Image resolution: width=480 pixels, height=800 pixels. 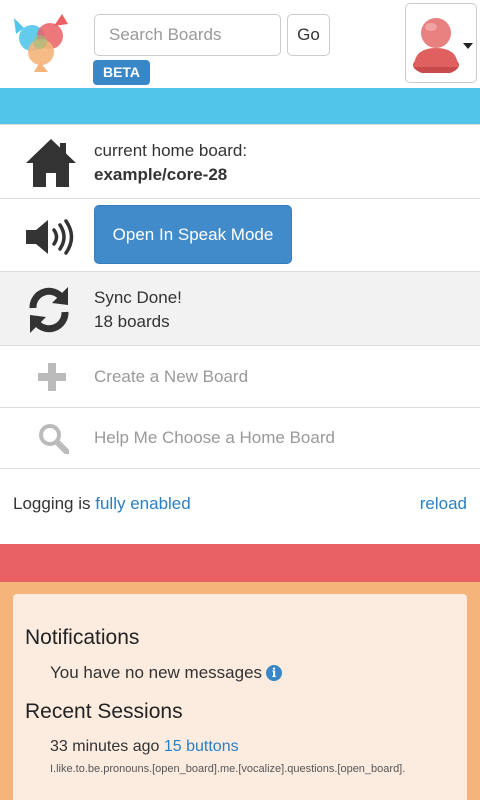 What do you see at coordinates (240, 106) in the screenshot?
I see `top-color-bar` at bounding box center [240, 106].